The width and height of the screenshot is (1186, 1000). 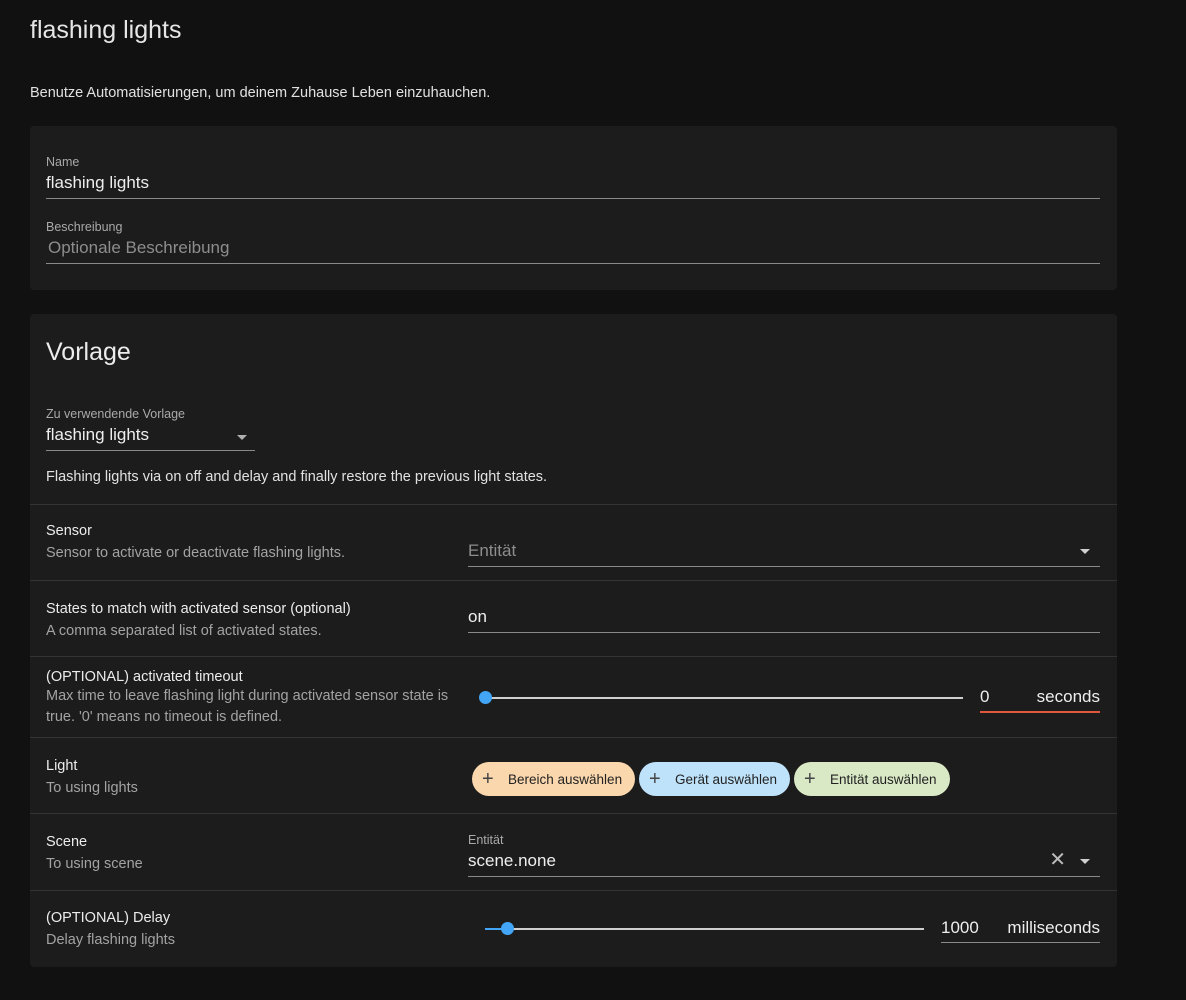 What do you see at coordinates (88, 352) in the screenshot?
I see `blueprint-section-title: Vorlage` at bounding box center [88, 352].